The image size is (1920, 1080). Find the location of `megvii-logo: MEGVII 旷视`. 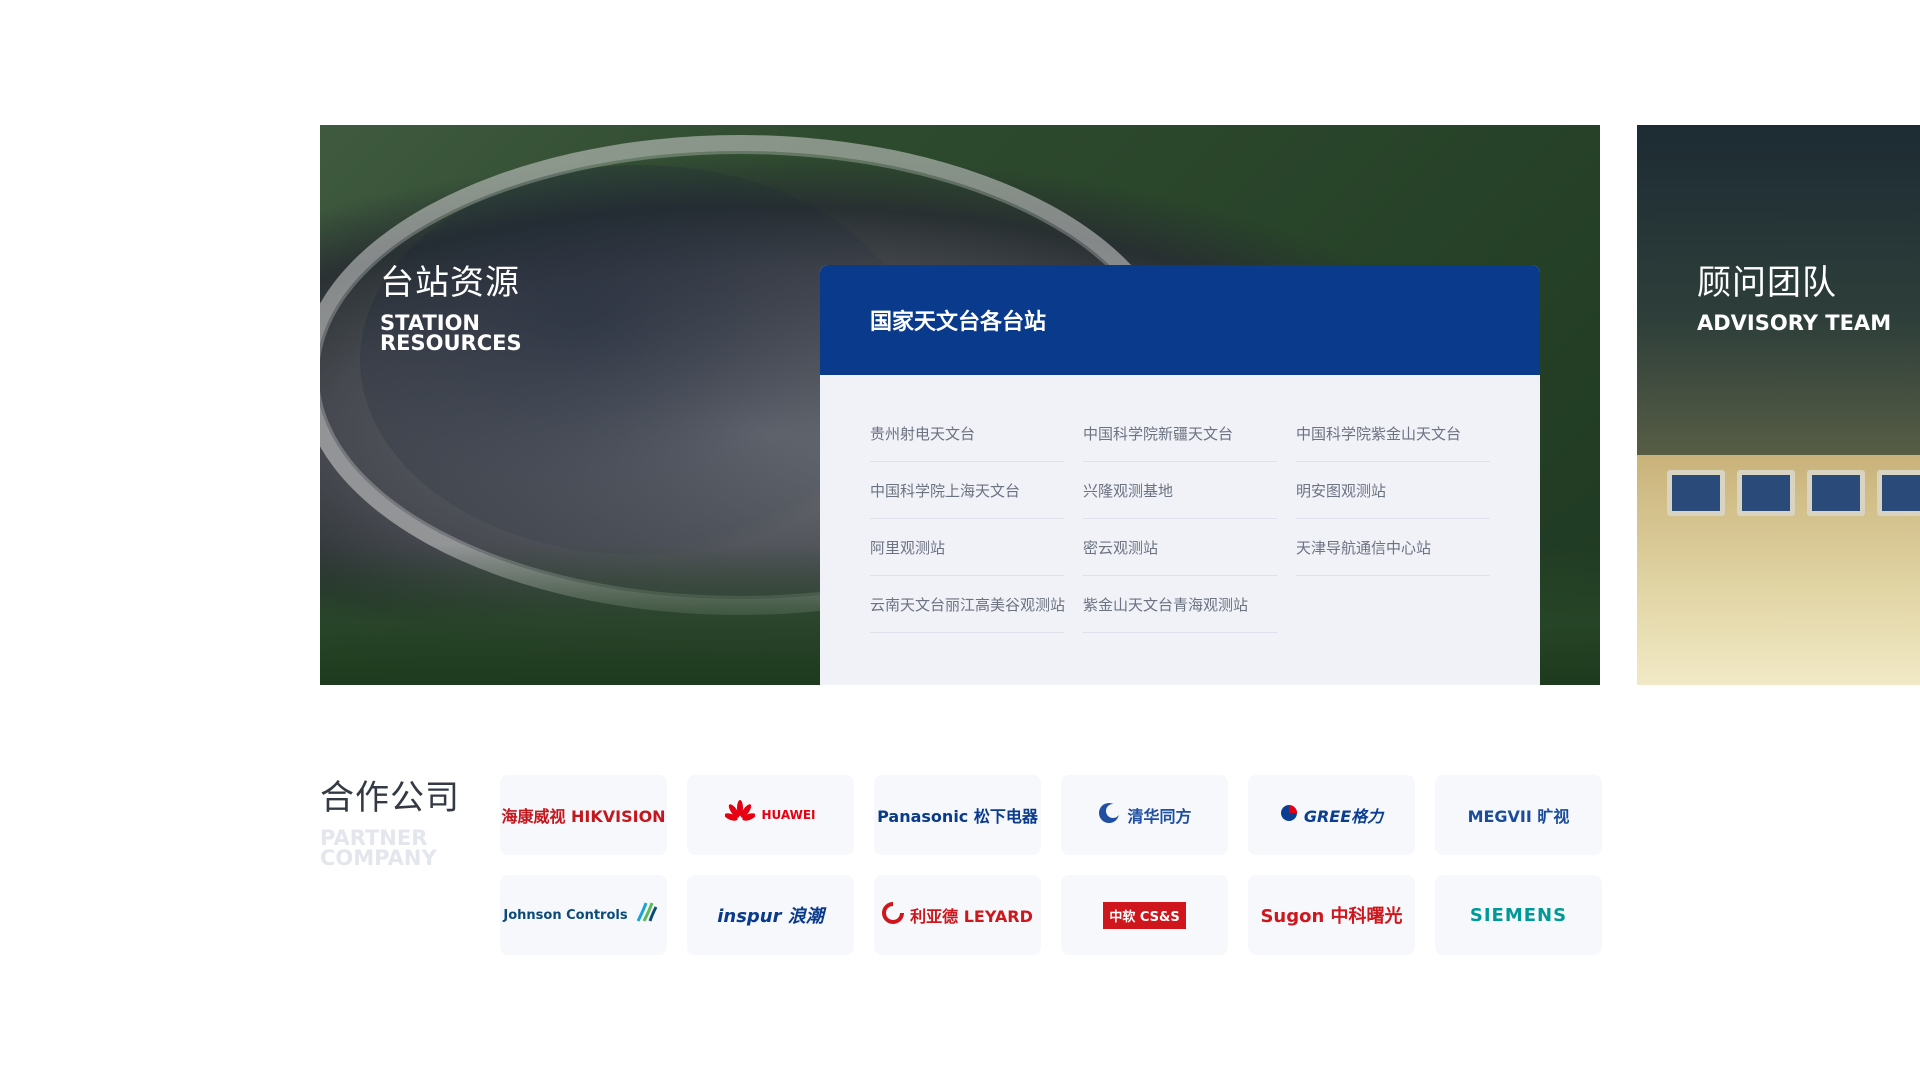

megvii-logo: MEGVII 旷视 is located at coordinates (1518, 816).